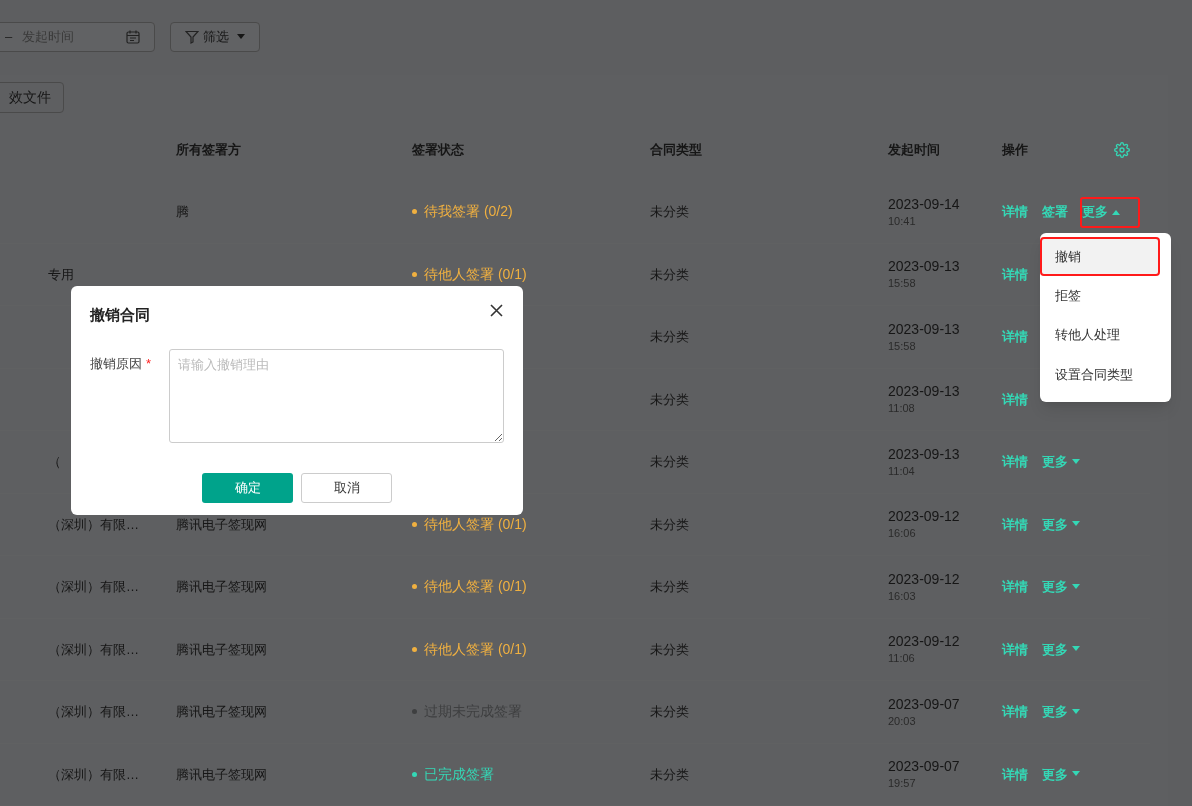 This screenshot has width=1192, height=806. What do you see at coordinates (54, 462) in the screenshot?
I see `table-cell-text: （` at bounding box center [54, 462].